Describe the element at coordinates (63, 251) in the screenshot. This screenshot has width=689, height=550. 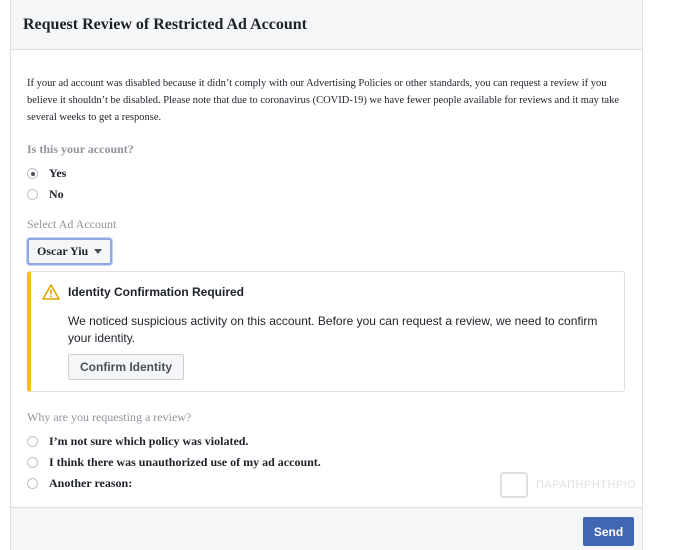
I see `ad-account-selected-value: Oscar Yiu` at that location.